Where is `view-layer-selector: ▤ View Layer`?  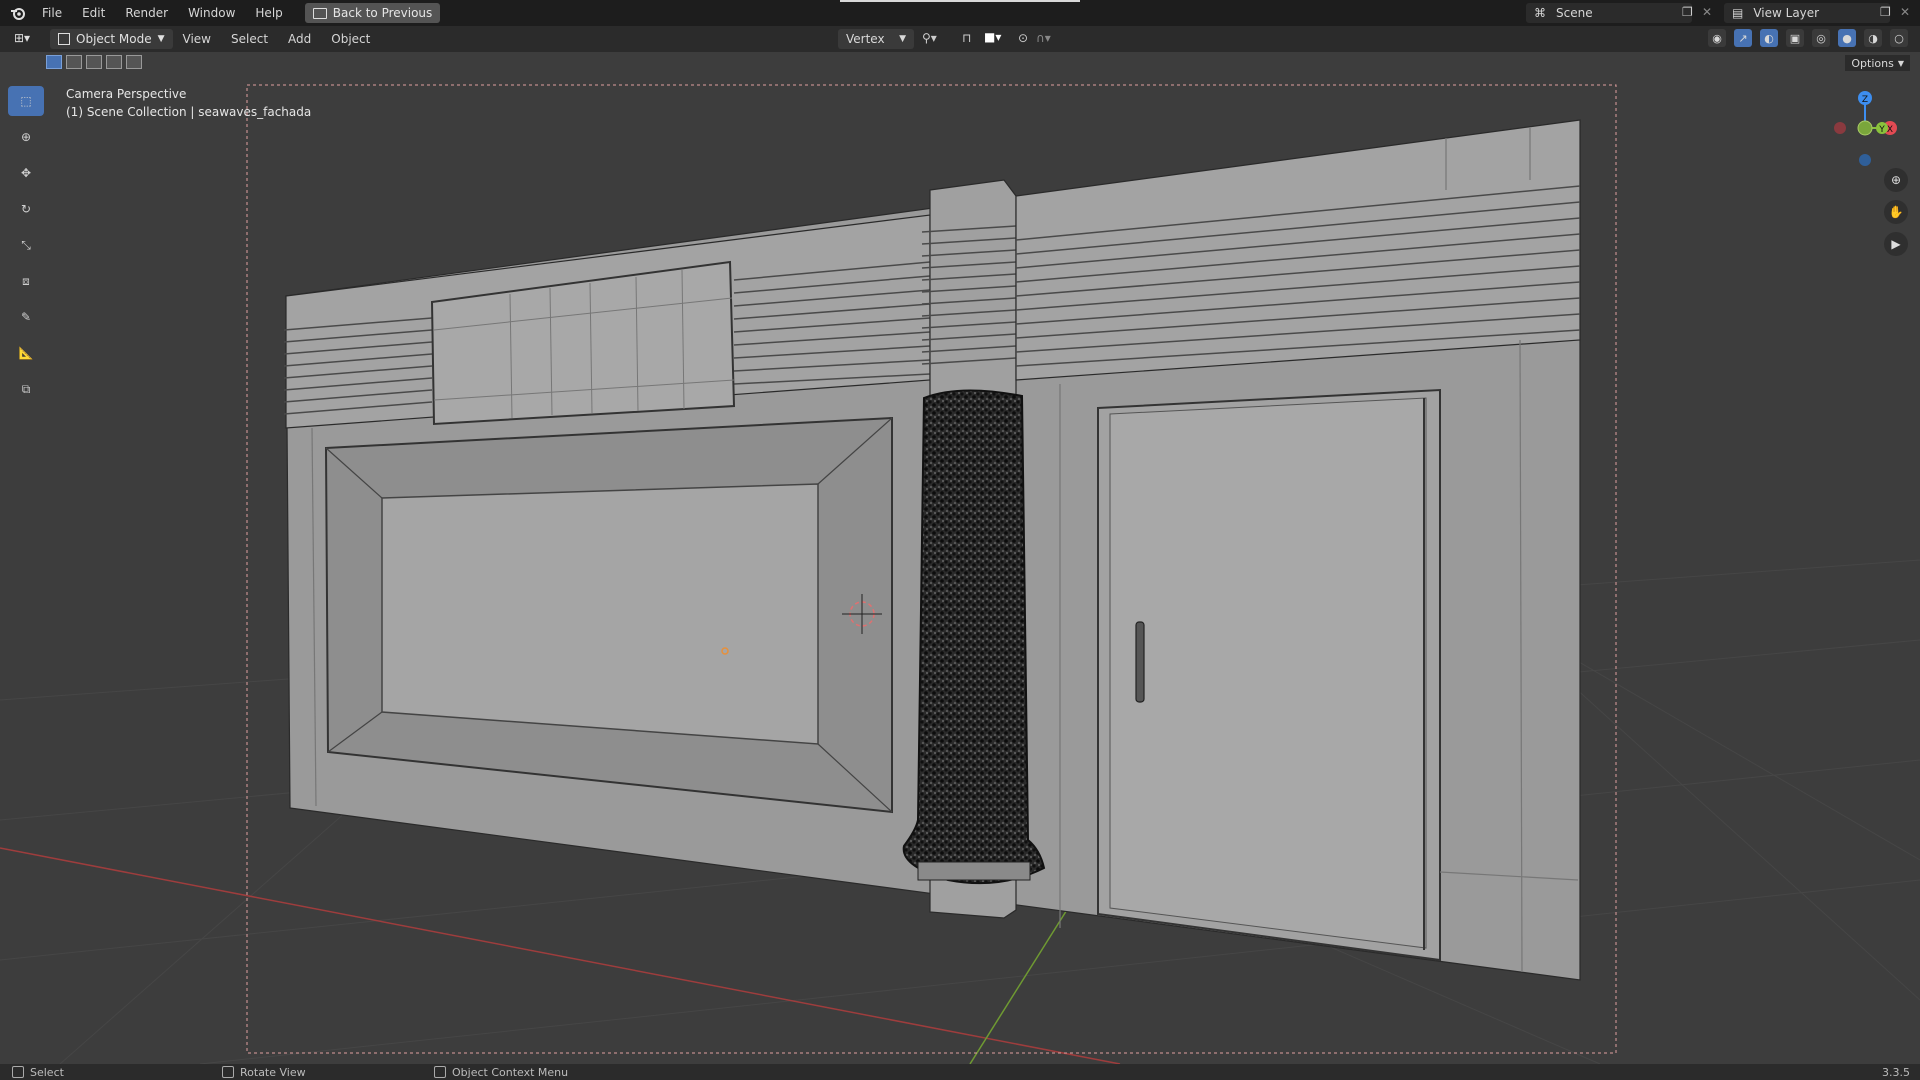
view-layer-selector: ▤ View Layer is located at coordinates (1807, 13).